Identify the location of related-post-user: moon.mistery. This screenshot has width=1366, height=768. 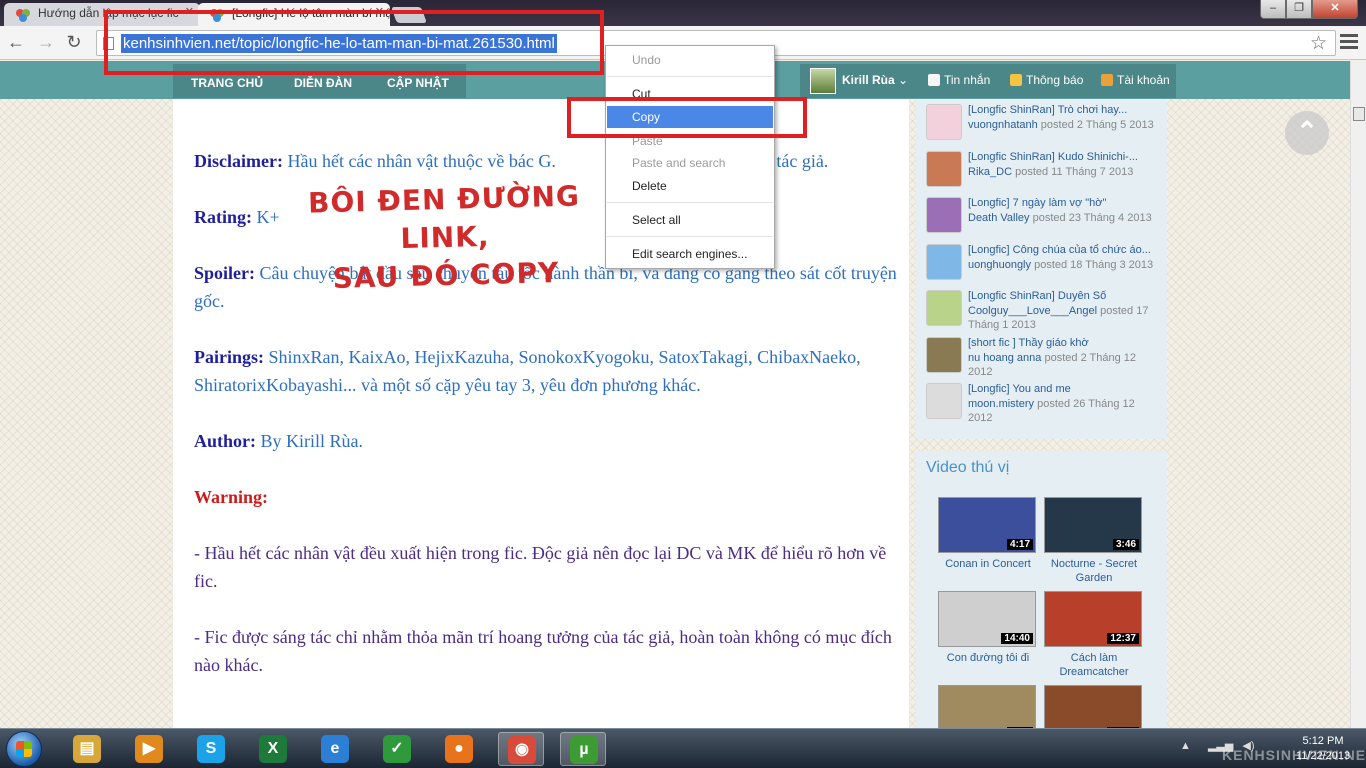
(1001, 404).